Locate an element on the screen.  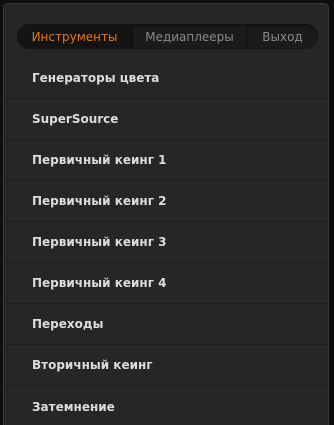
tab-bar: Инструменты Медиаплееры Выход is located at coordinates (167, 36).